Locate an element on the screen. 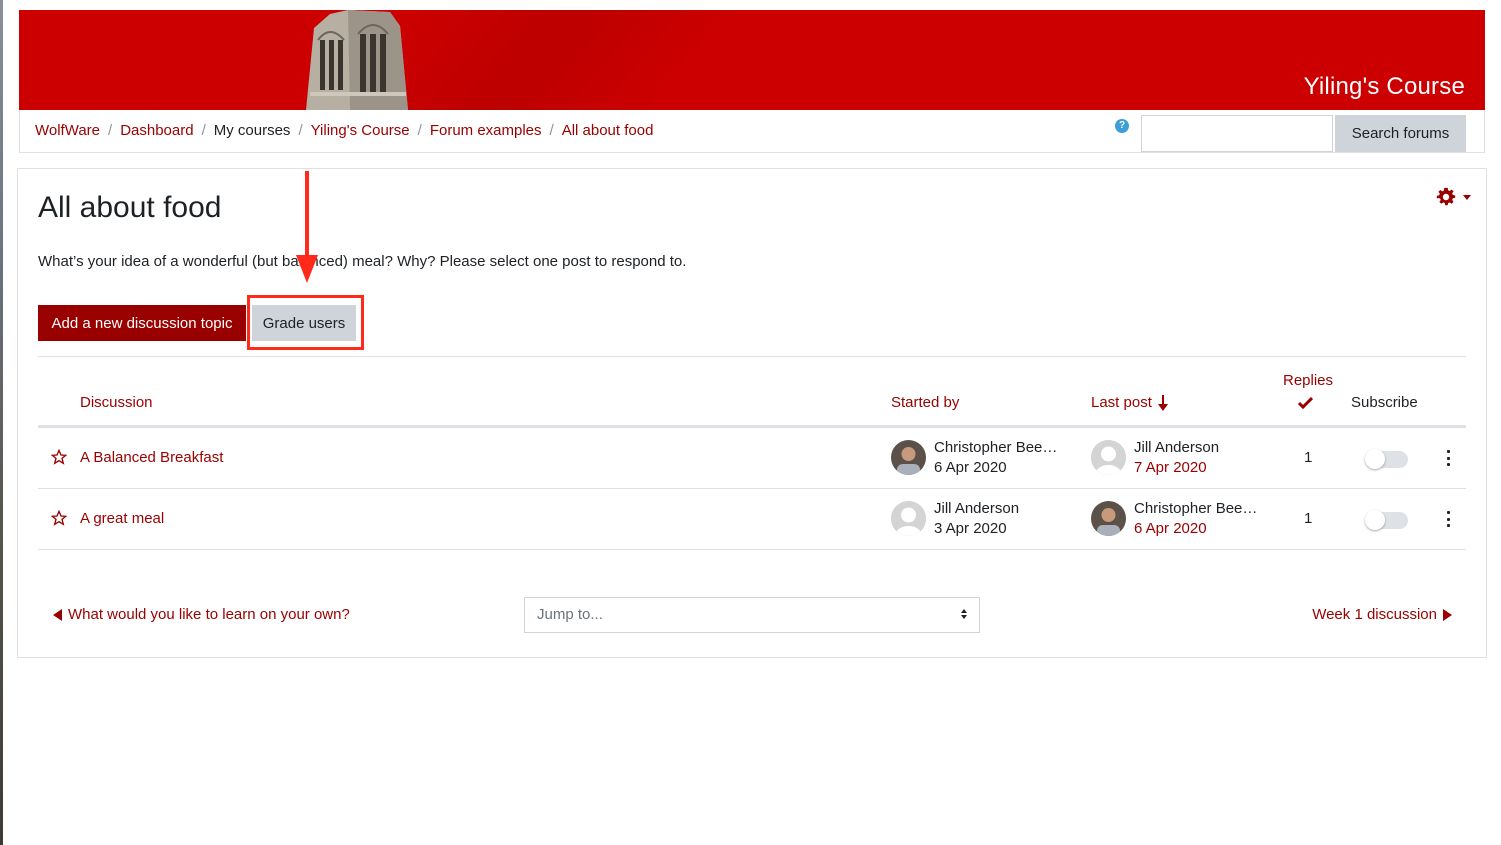 This screenshot has height=845, width=1501. column-header-last-post: Last post is located at coordinates (1129, 402).